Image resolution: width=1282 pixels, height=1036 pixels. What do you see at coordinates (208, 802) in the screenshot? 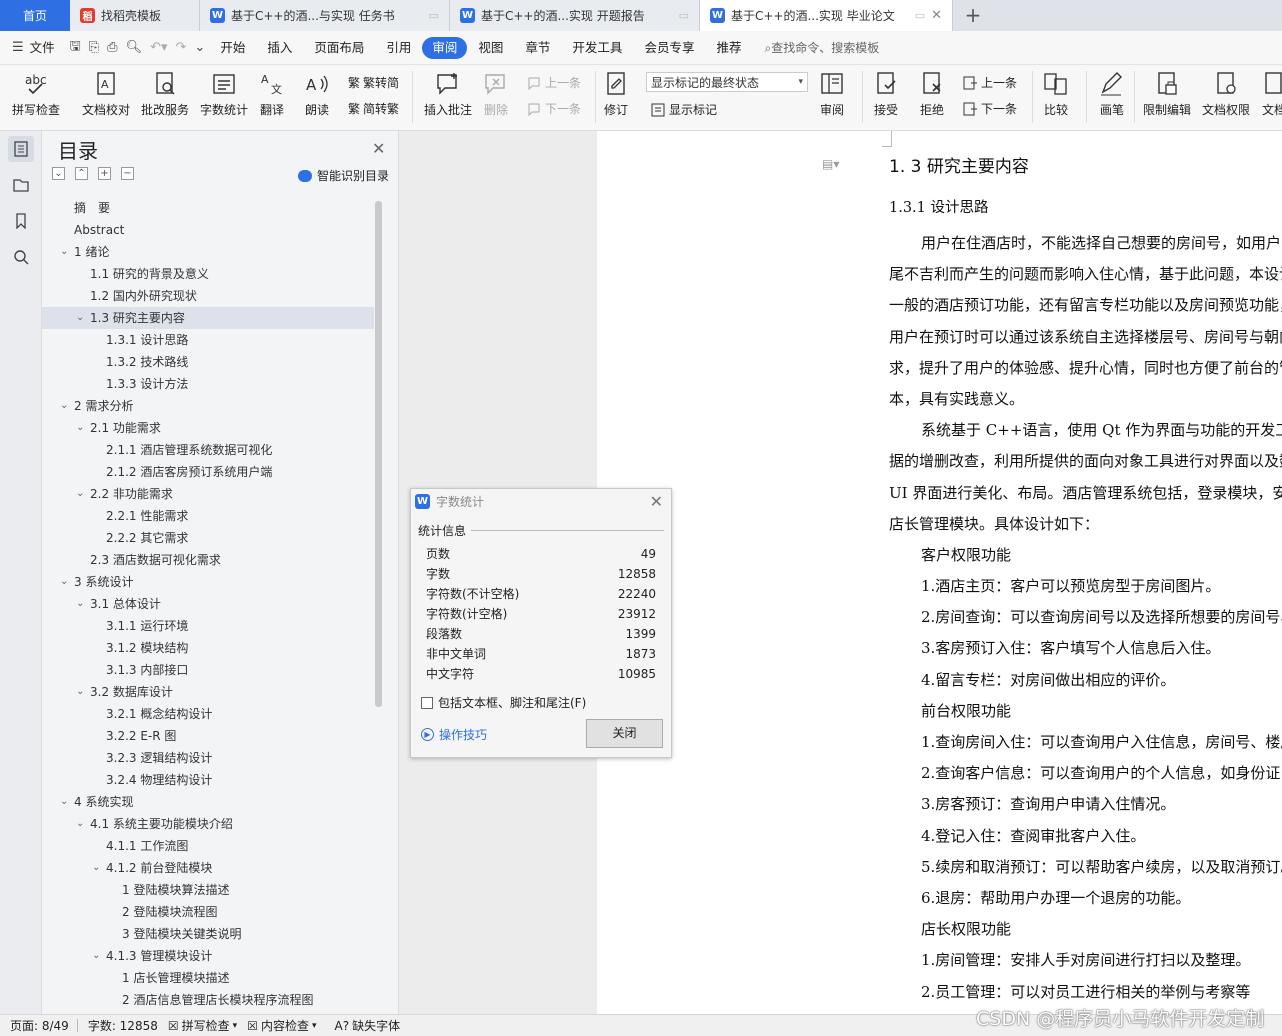
I see `toc-item: ⌄ 4 系统实现` at bounding box center [208, 802].